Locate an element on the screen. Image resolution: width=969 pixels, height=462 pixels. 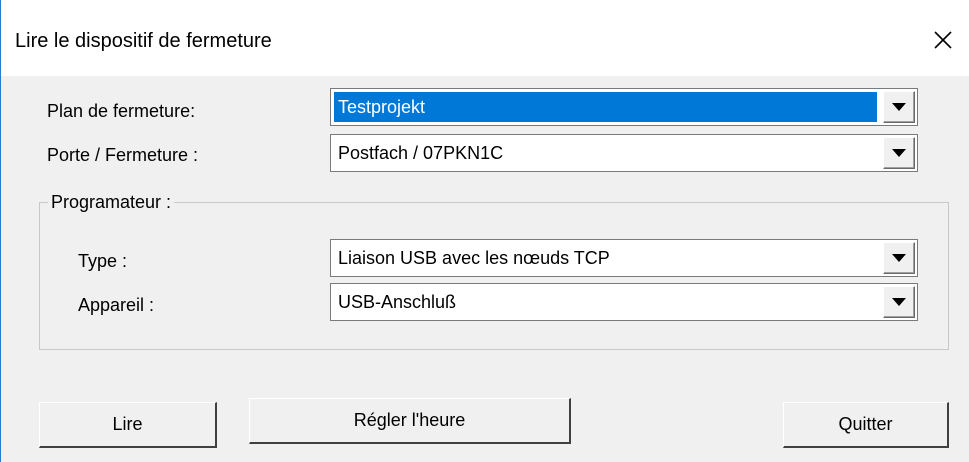
device-dropdown-button is located at coordinates (899, 302).